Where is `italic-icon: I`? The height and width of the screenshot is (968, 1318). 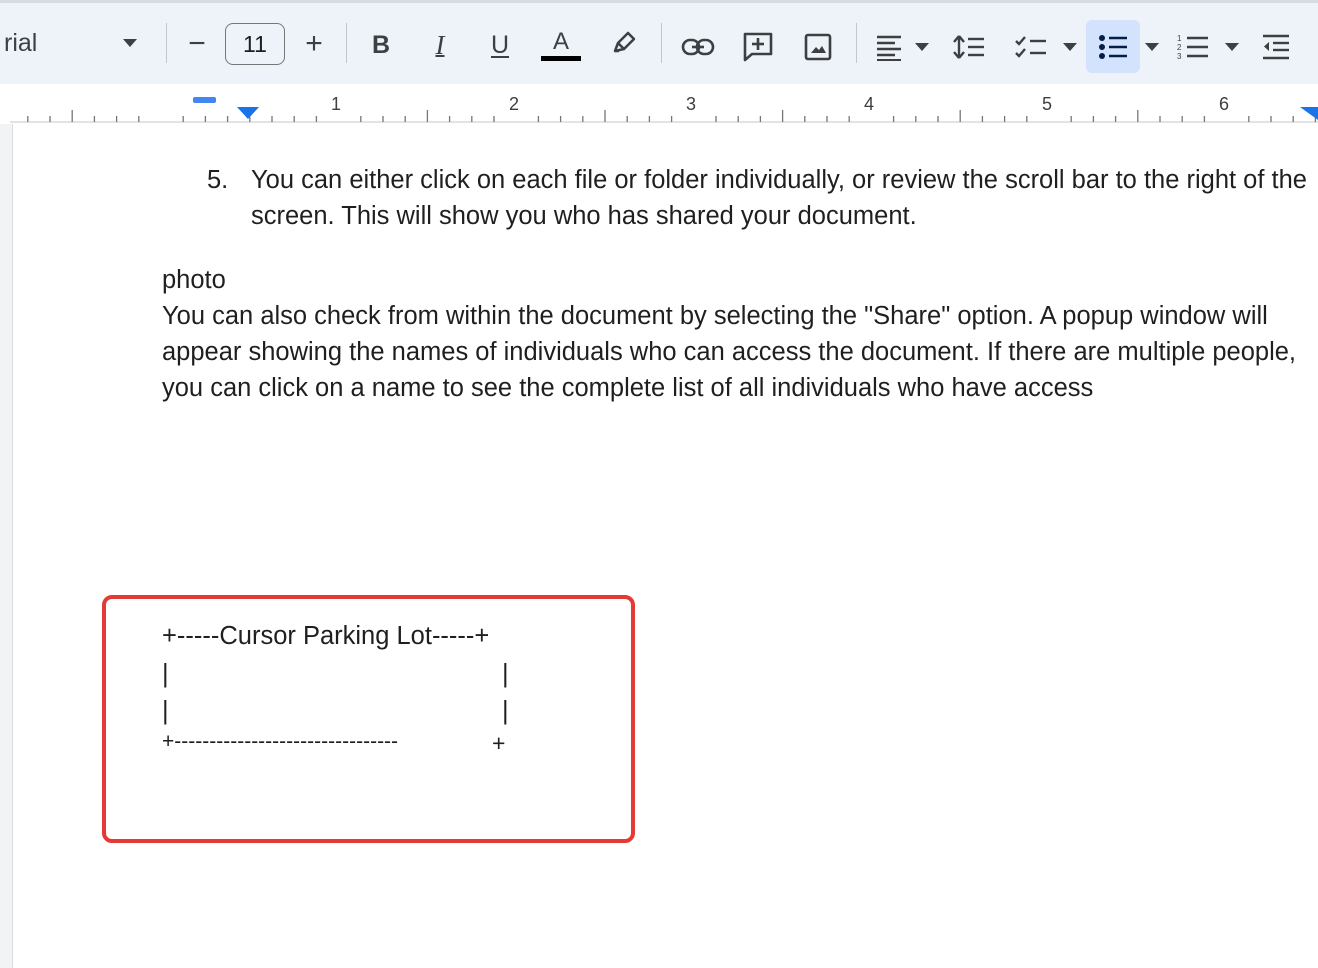 italic-icon: I is located at coordinates (440, 44).